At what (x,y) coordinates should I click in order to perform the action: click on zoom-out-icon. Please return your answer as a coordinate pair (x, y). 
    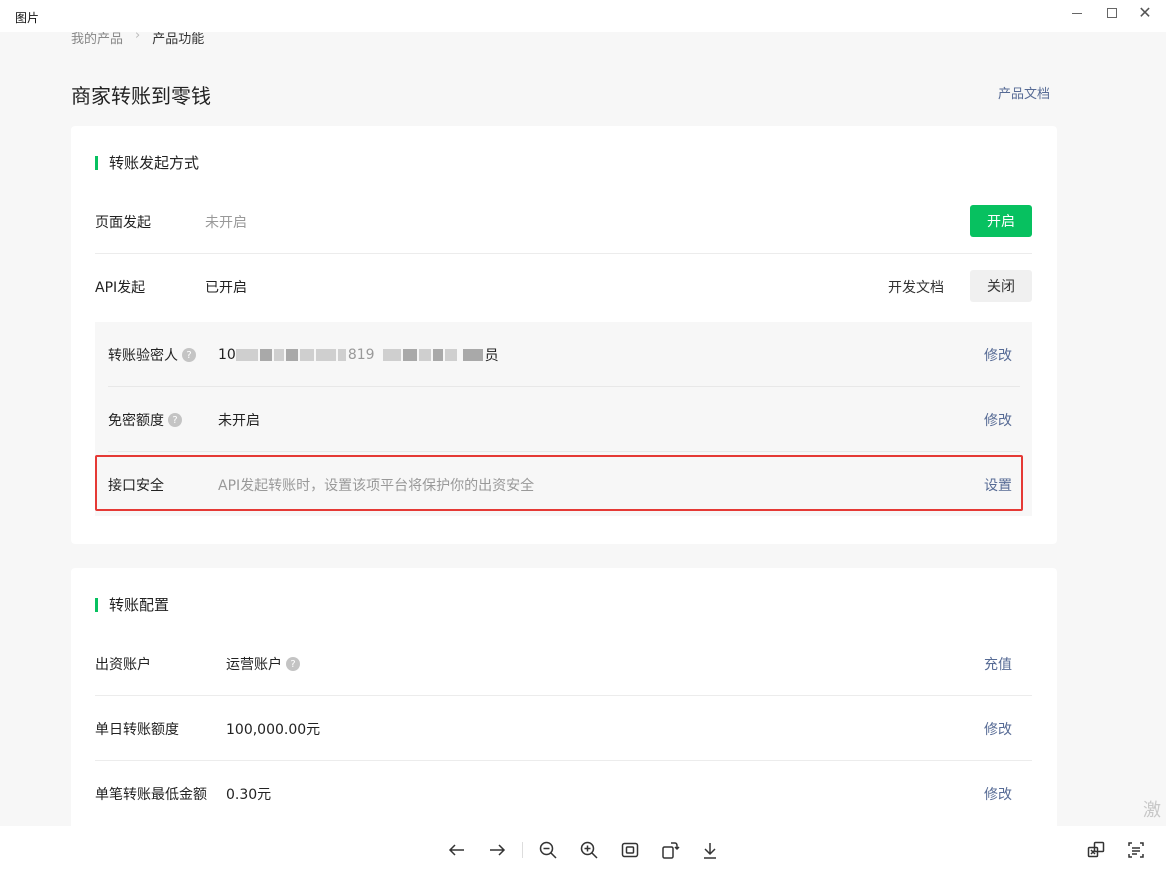
    Looking at the image, I should click on (548, 850).